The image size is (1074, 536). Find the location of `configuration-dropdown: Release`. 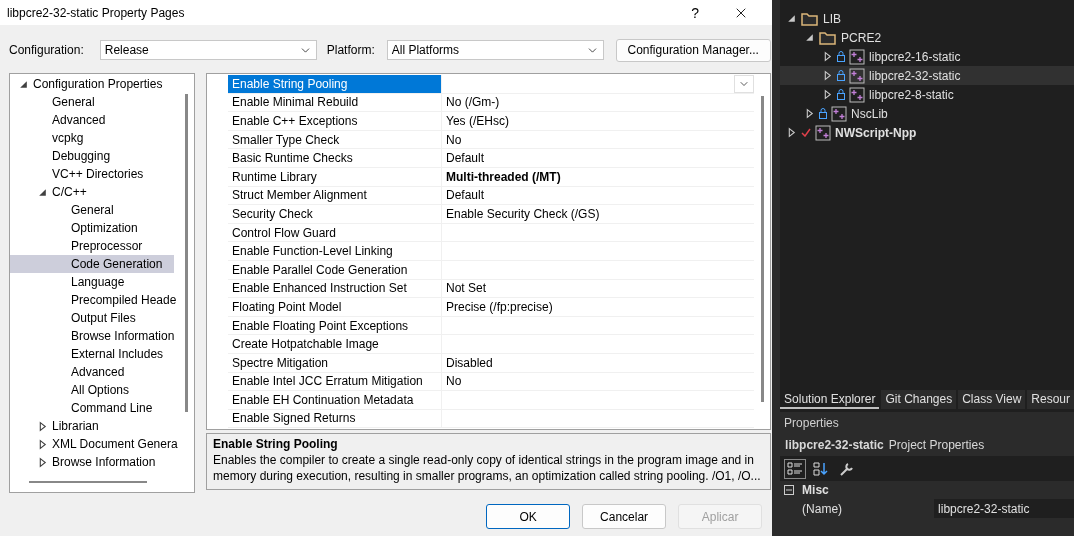

configuration-dropdown: Release is located at coordinates (208, 50).